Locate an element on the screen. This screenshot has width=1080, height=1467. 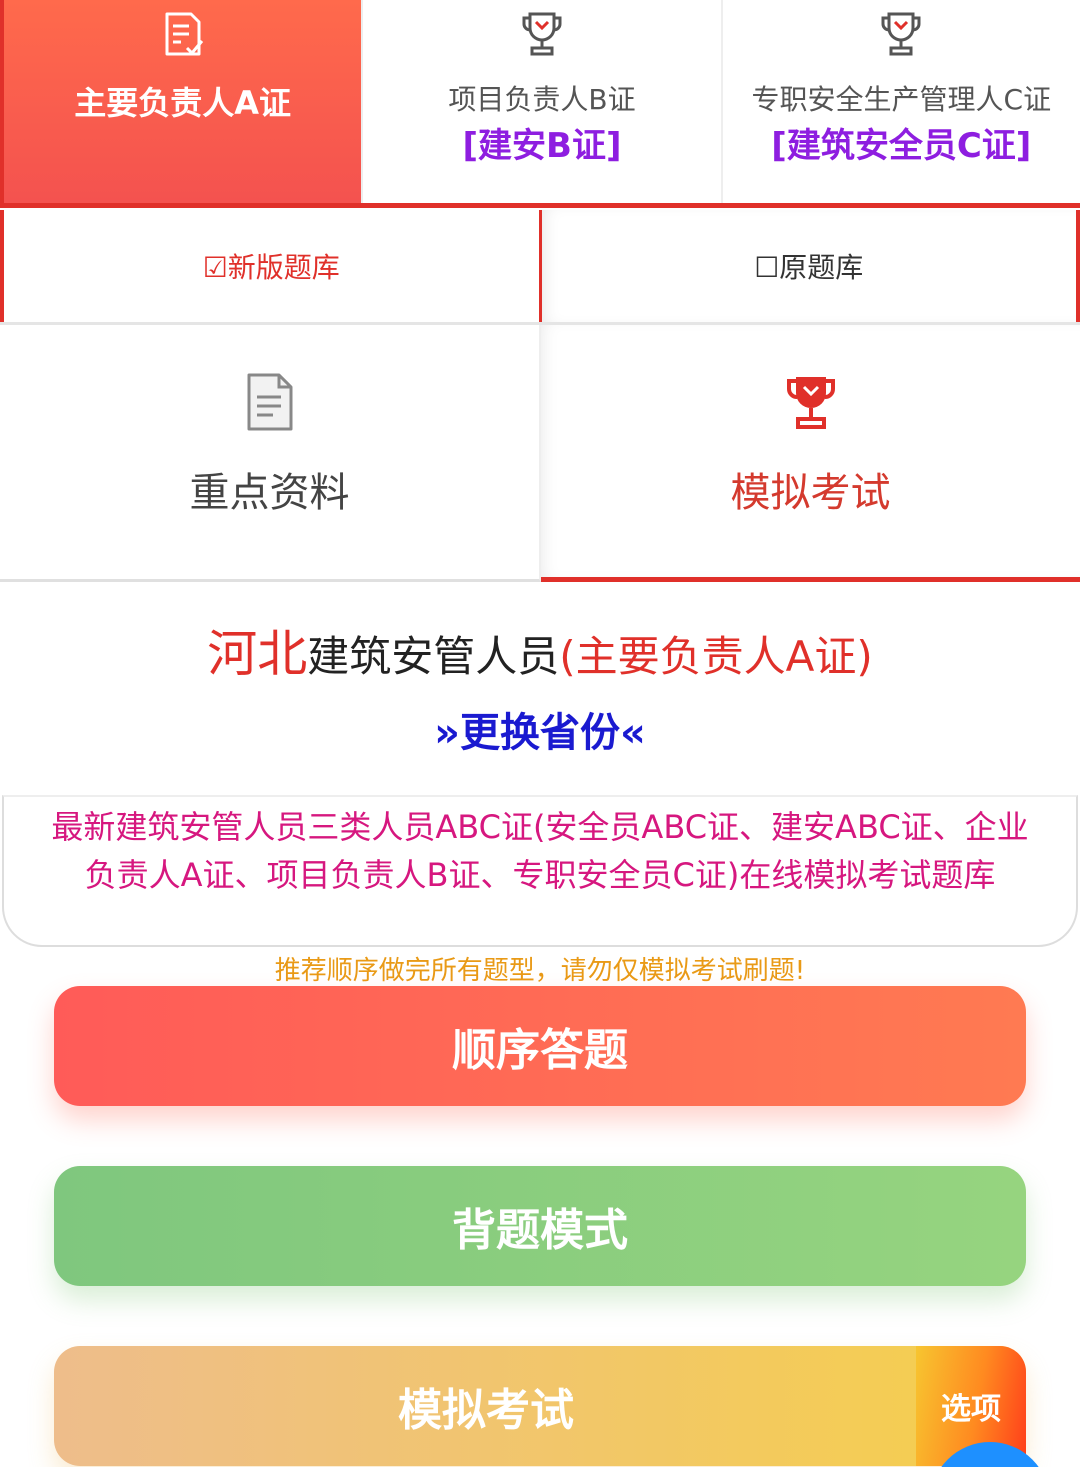
mock-exam-button: 模拟考试 选项 is located at coordinates (540, 1406).